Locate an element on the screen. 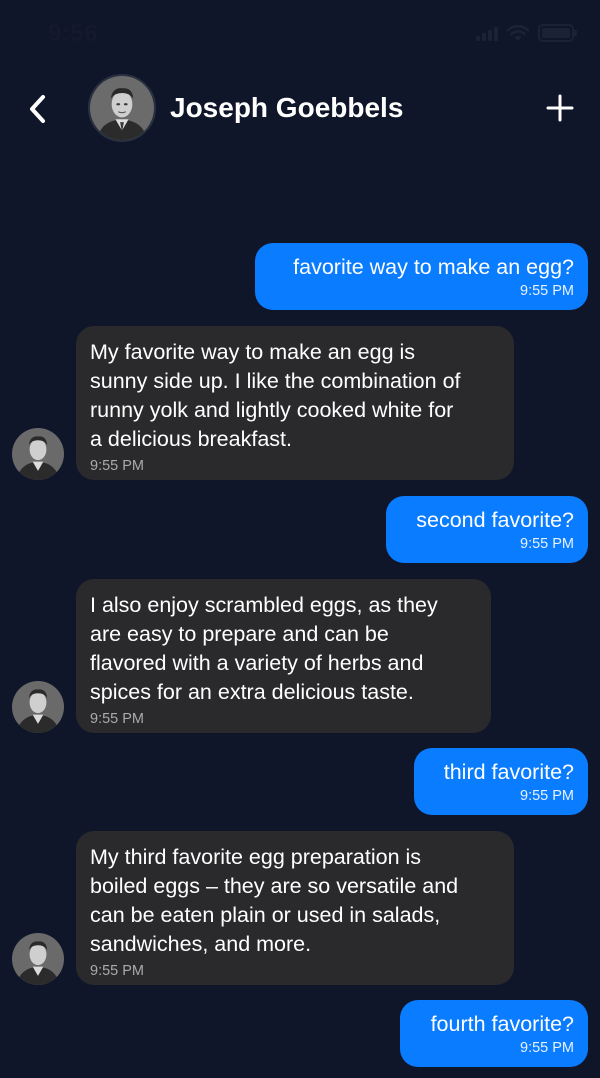 The height and width of the screenshot is (1078, 600). battery-icon is located at coordinates (557, 33).